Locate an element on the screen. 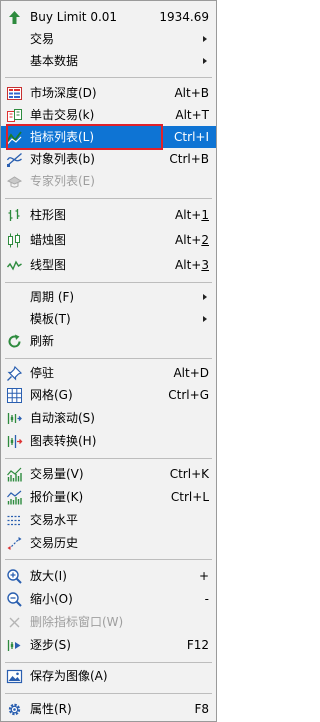 Image resolution: width=320 pixels, height=722 pixels. menu-item-line-chart: 线型图 Alt+3 is located at coordinates (108, 265).